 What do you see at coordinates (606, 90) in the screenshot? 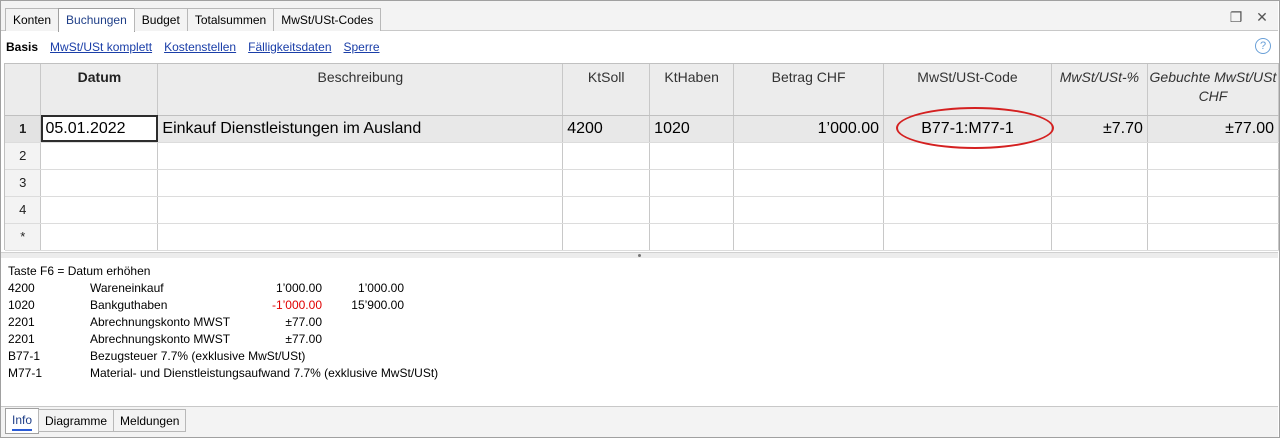
I see `col-ktsoll: KtSoll` at bounding box center [606, 90].